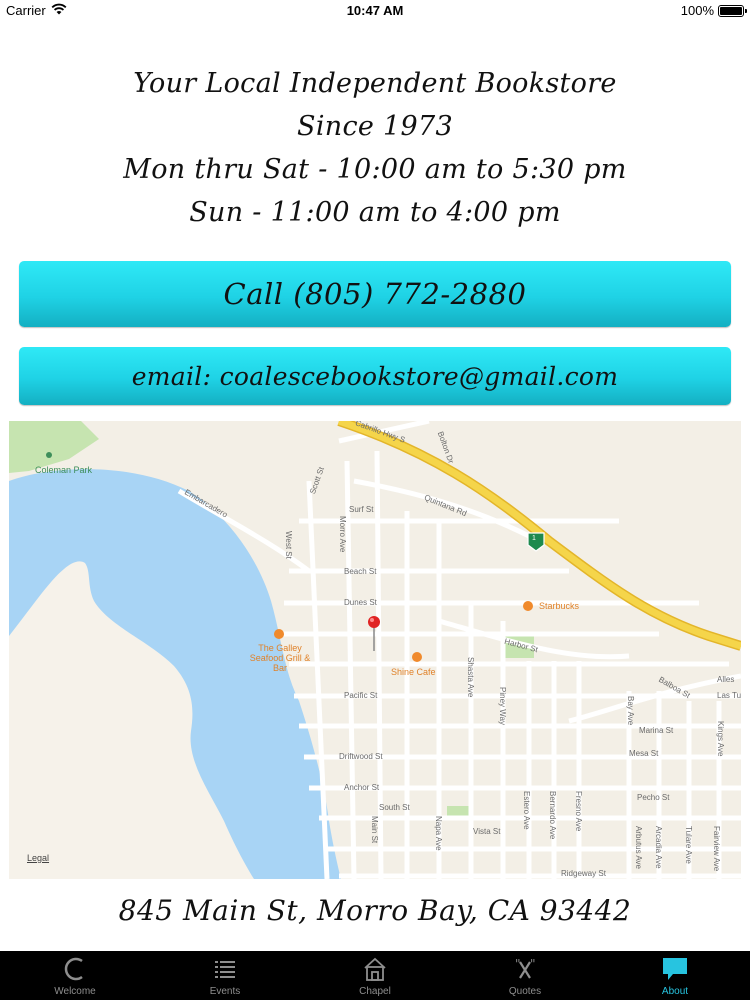  I want to click on tab-bar: Welcome Events Chapel " " Quotes About, so click(375, 975).